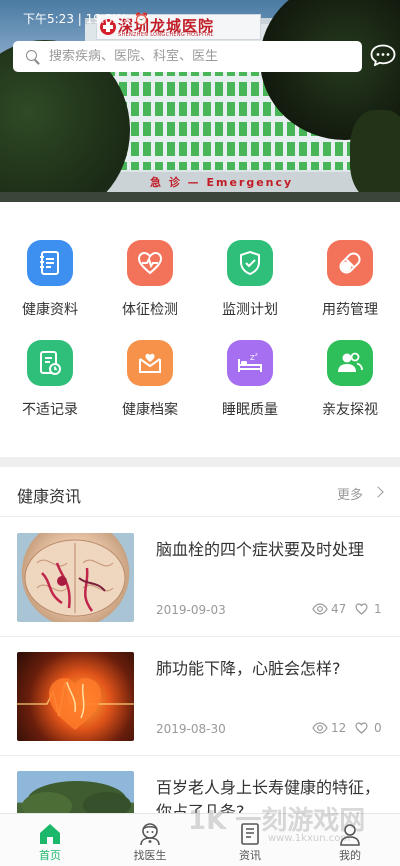  Describe the element at coordinates (222, 182) in the screenshot. I see `emergency-sign: 急 诊 — Emergency` at that location.